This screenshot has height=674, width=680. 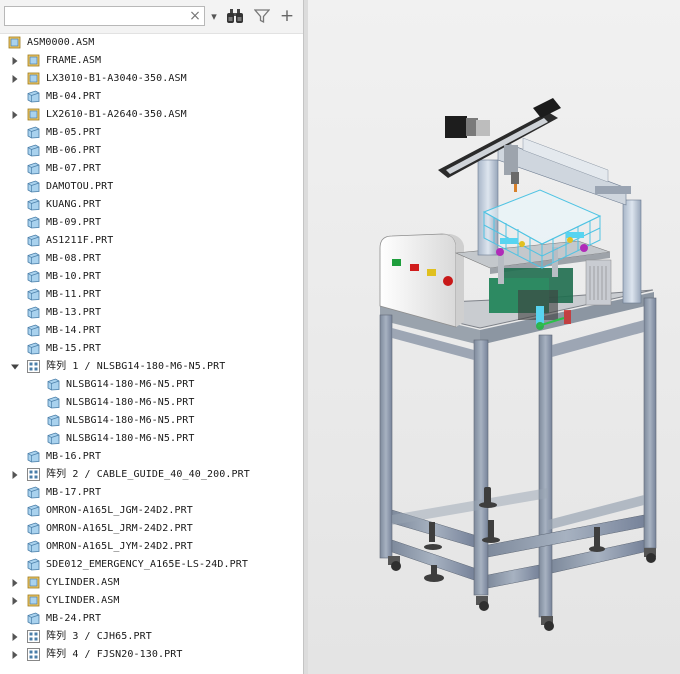 What do you see at coordinates (262, 16) in the screenshot?
I see `filter-icon` at bounding box center [262, 16].